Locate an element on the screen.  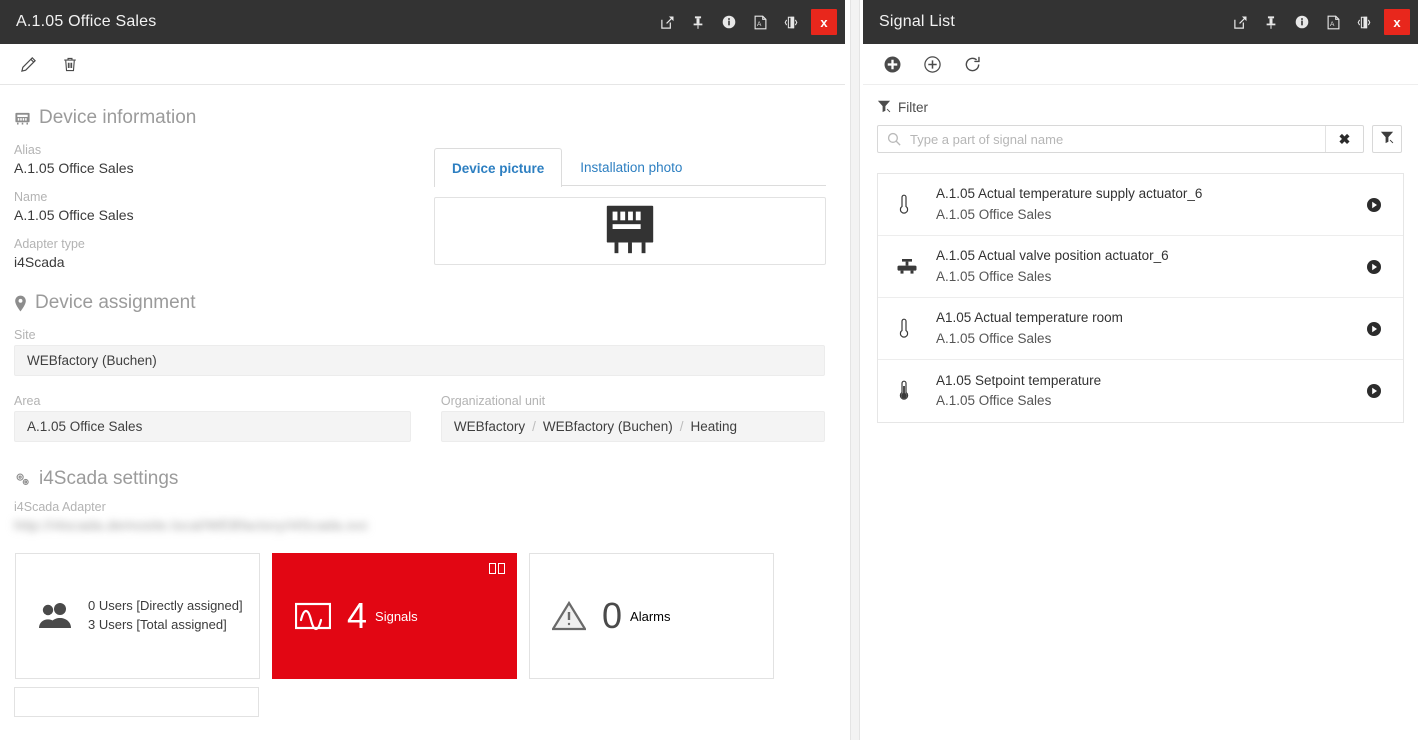
alarms-caption: Alarms is located at coordinates (650, 616).